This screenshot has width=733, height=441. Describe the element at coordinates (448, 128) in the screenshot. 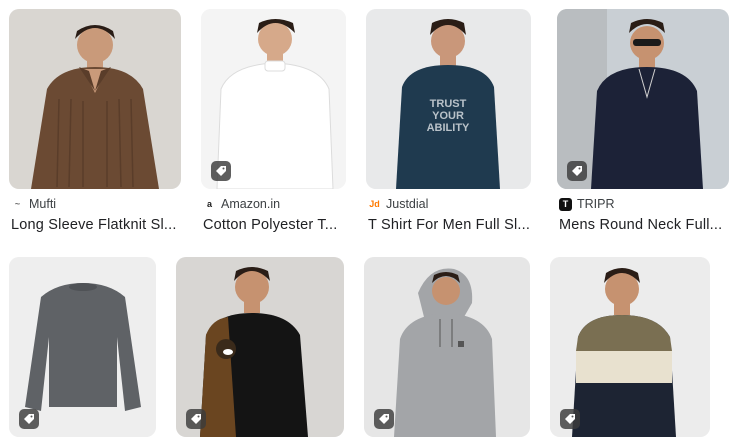

I see `svg-text: ABILITY` at that location.